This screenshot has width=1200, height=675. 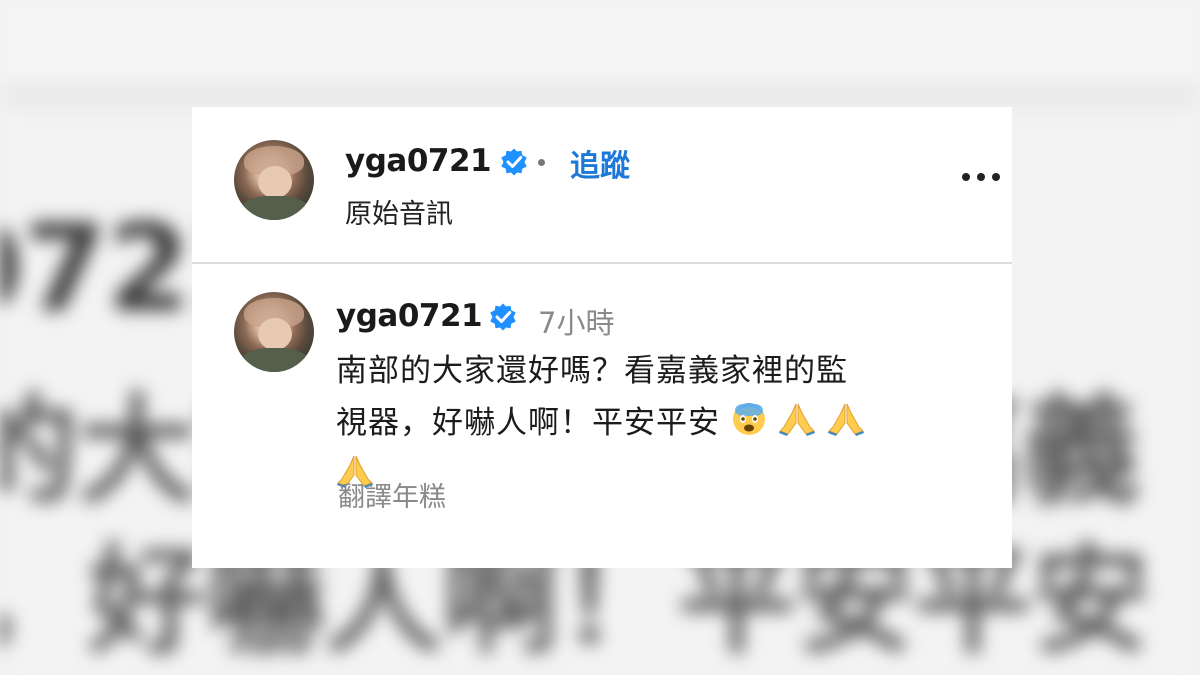 What do you see at coordinates (656, 423) in the screenshot?
I see `comment-text-line: 視器，好嚇人啊！平安平安` at bounding box center [656, 423].